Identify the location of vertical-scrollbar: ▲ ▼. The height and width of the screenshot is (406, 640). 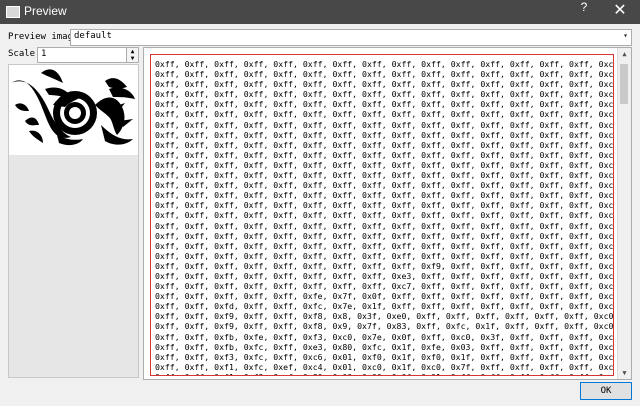
(624, 213).